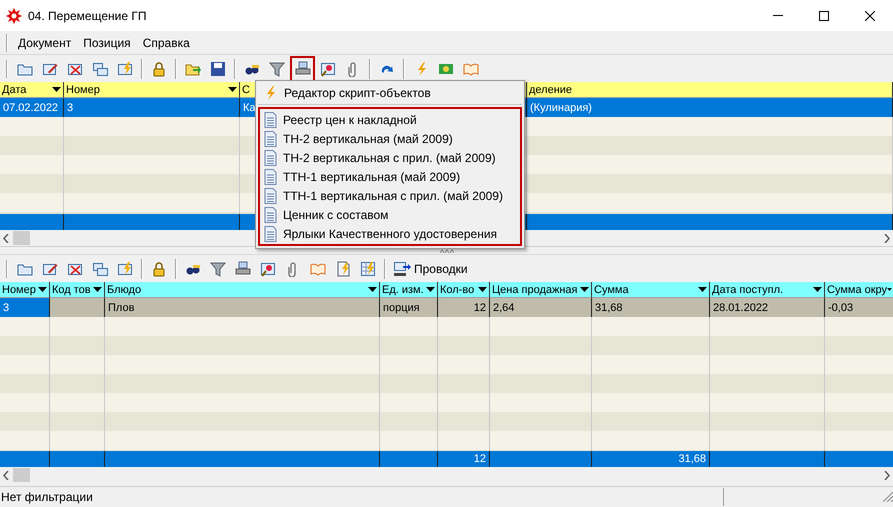  What do you see at coordinates (390, 176) in the screenshot?
I see `menu-item: ТТН-1 вертикальная (май 2009)` at bounding box center [390, 176].